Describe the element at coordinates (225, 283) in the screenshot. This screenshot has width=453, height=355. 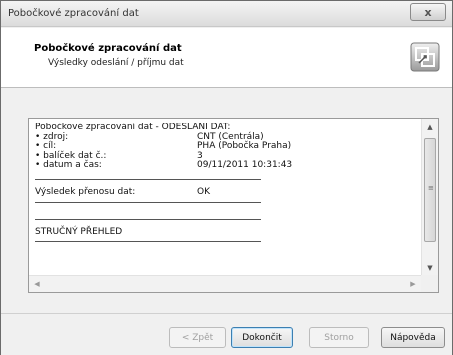
I see `horizontal-scrollbar: ◀ ▶` at that location.